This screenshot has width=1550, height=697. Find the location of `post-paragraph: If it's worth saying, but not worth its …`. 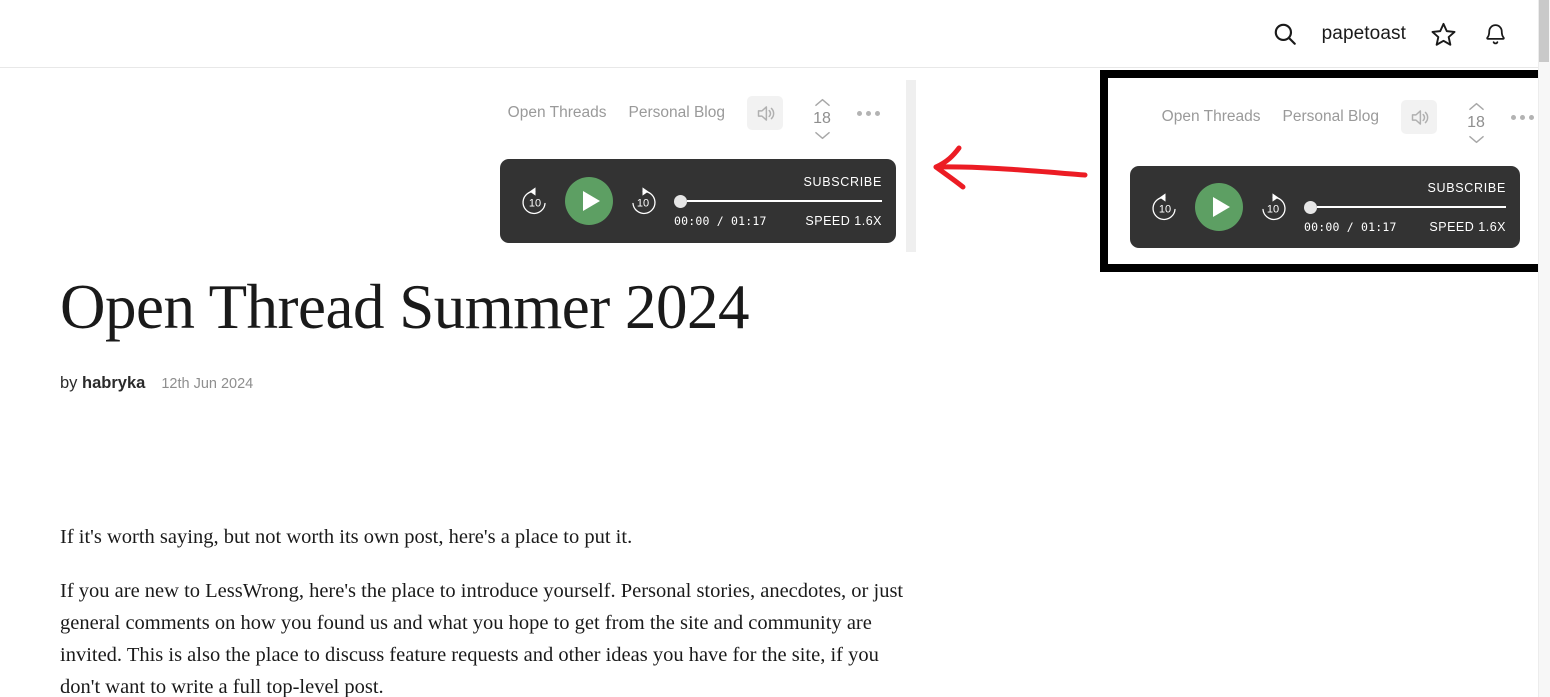

post-paragraph: If it's worth saying, but not worth its … is located at coordinates (346, 537).